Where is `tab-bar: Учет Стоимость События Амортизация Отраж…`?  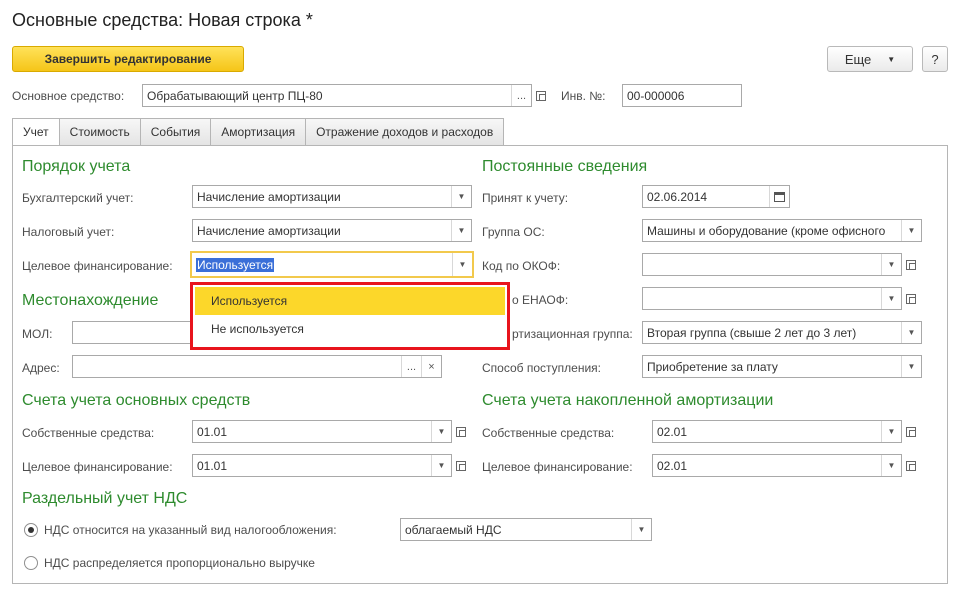 tab-bar: Учет Стоимость События Амортизация Отраж… is located at coordinates (258, 132).